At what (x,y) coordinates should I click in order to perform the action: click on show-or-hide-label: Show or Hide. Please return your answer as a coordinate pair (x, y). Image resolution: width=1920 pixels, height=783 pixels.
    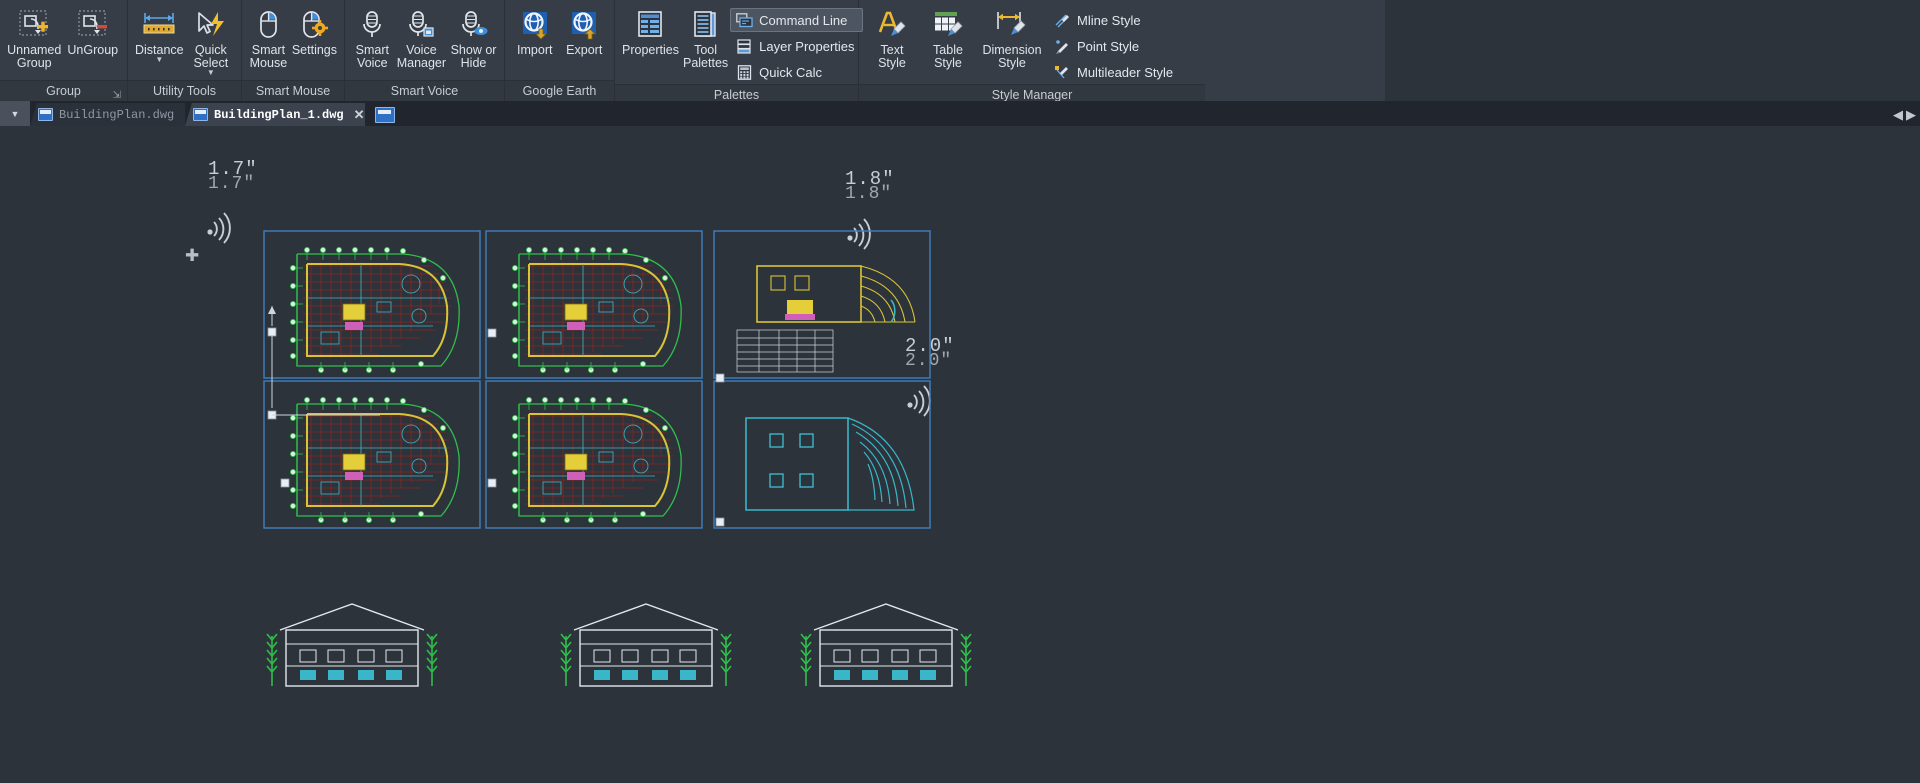
    Looking at the image, I should click on (473, 56).